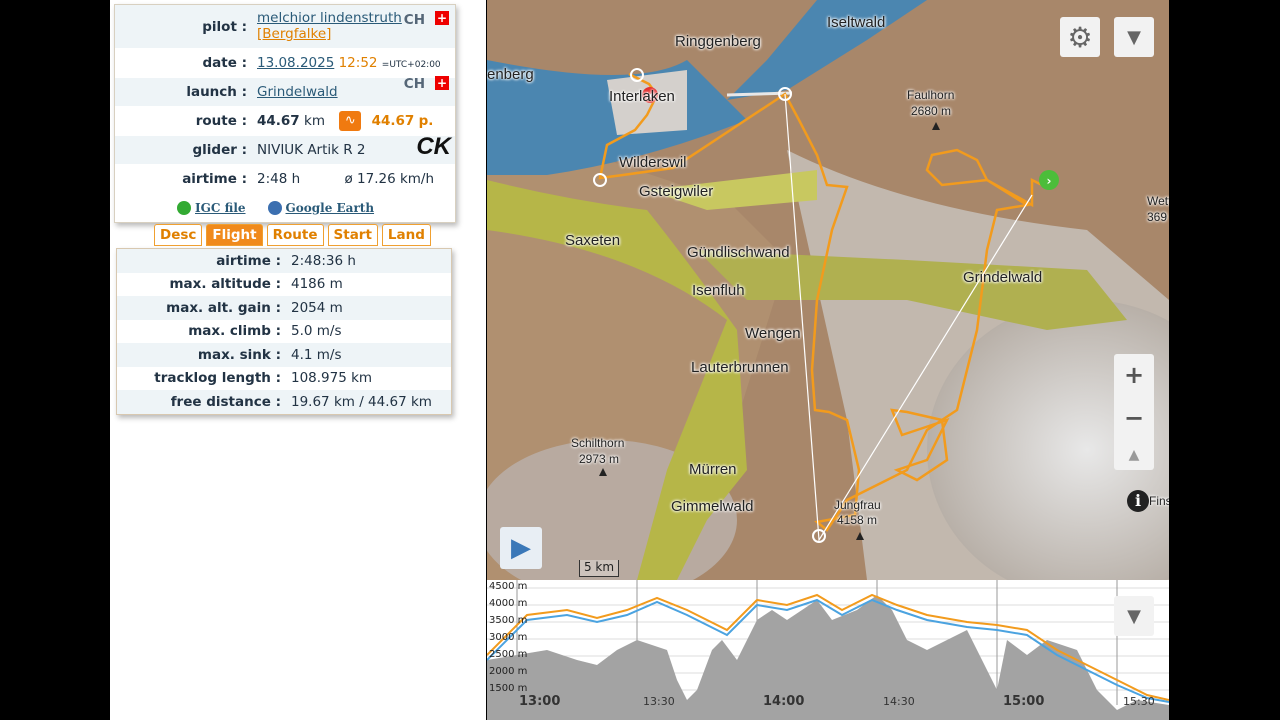  I want to click on stat-value: 2:48:36 h, so click(323, 260).